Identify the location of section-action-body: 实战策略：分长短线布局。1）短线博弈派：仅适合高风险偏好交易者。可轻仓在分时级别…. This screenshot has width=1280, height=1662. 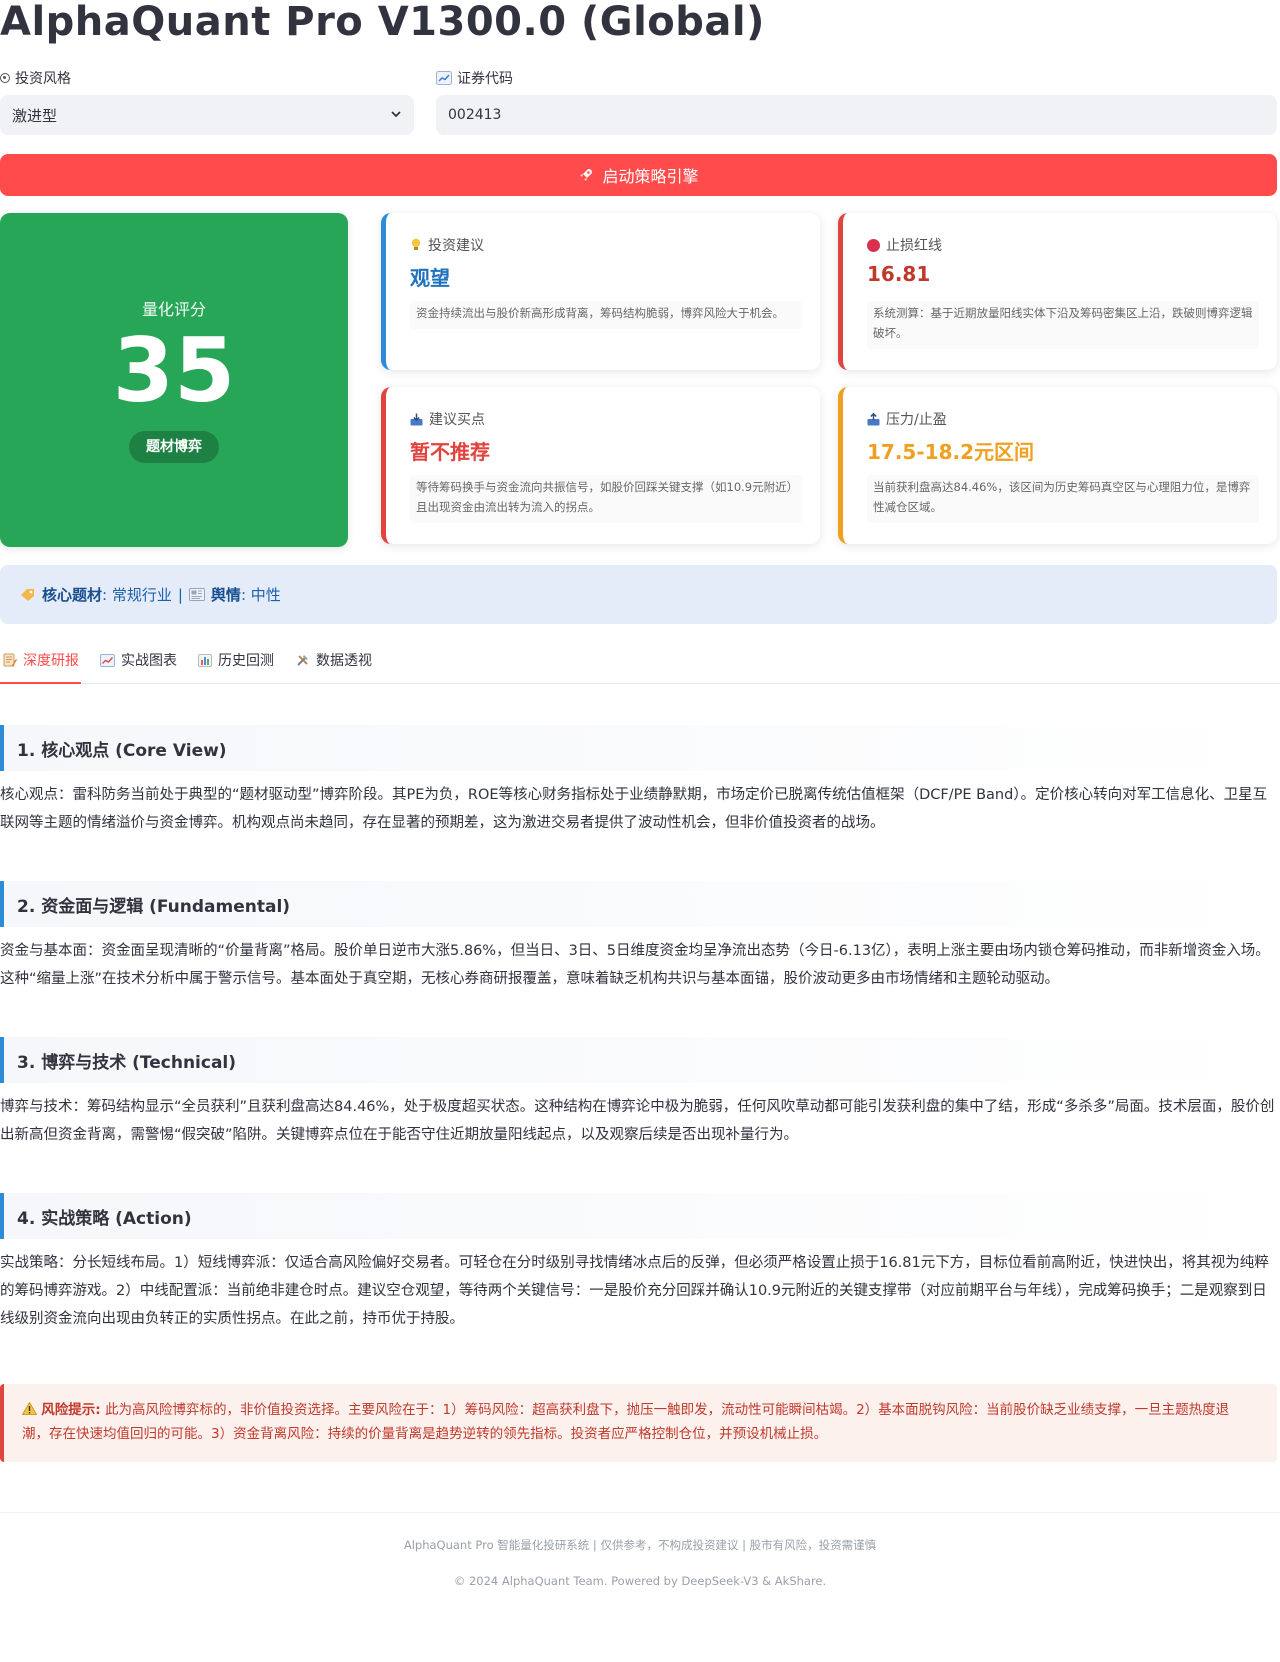
(634, 1291).